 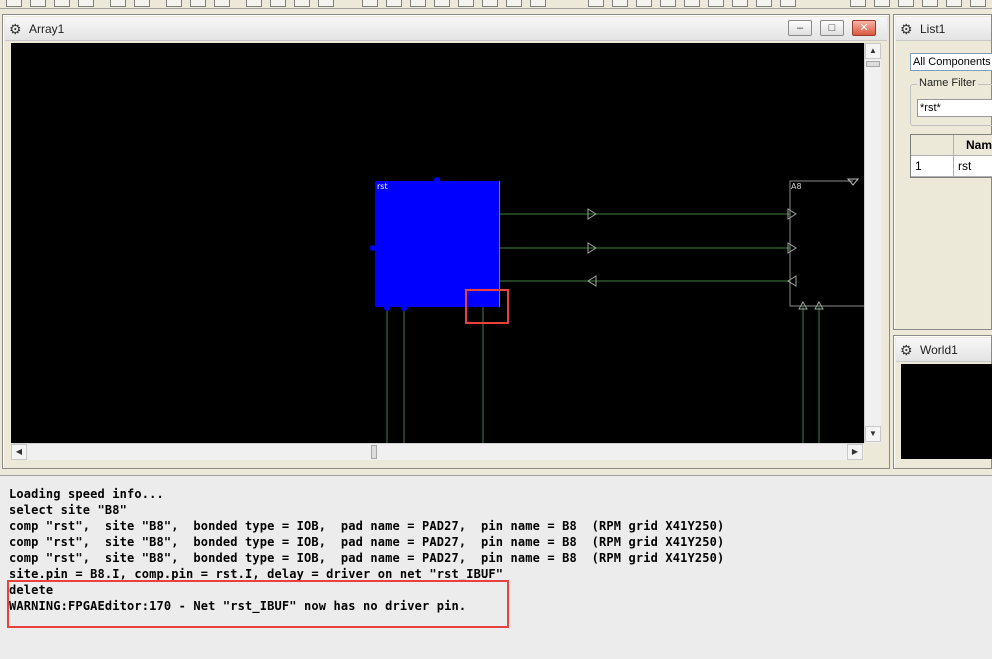 What do you see at coordinates (973, 145) in the screenshot?
I see `table-header-name: Nam` at bounding box center [973, 145].